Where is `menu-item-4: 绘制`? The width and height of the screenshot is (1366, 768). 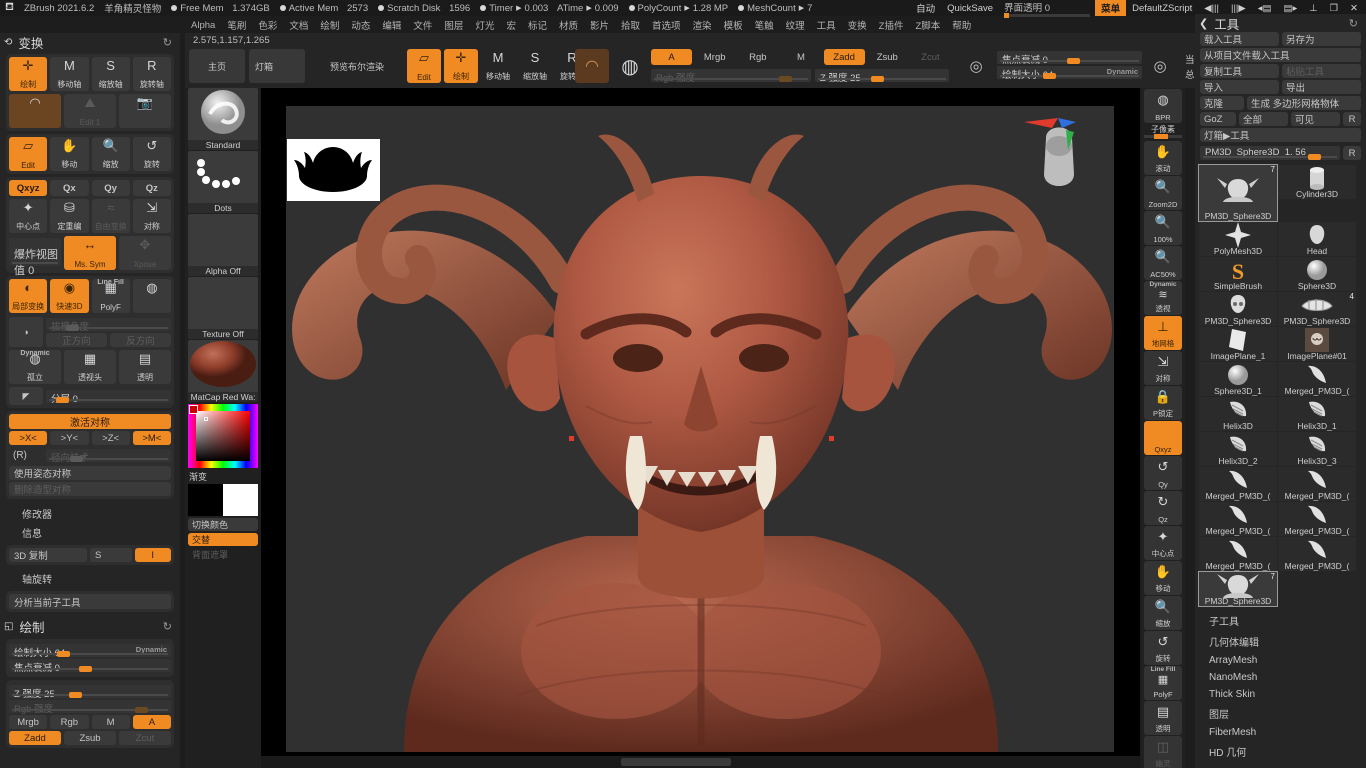 menu-item-4: 绘制 is located at coordinates (329, 25).